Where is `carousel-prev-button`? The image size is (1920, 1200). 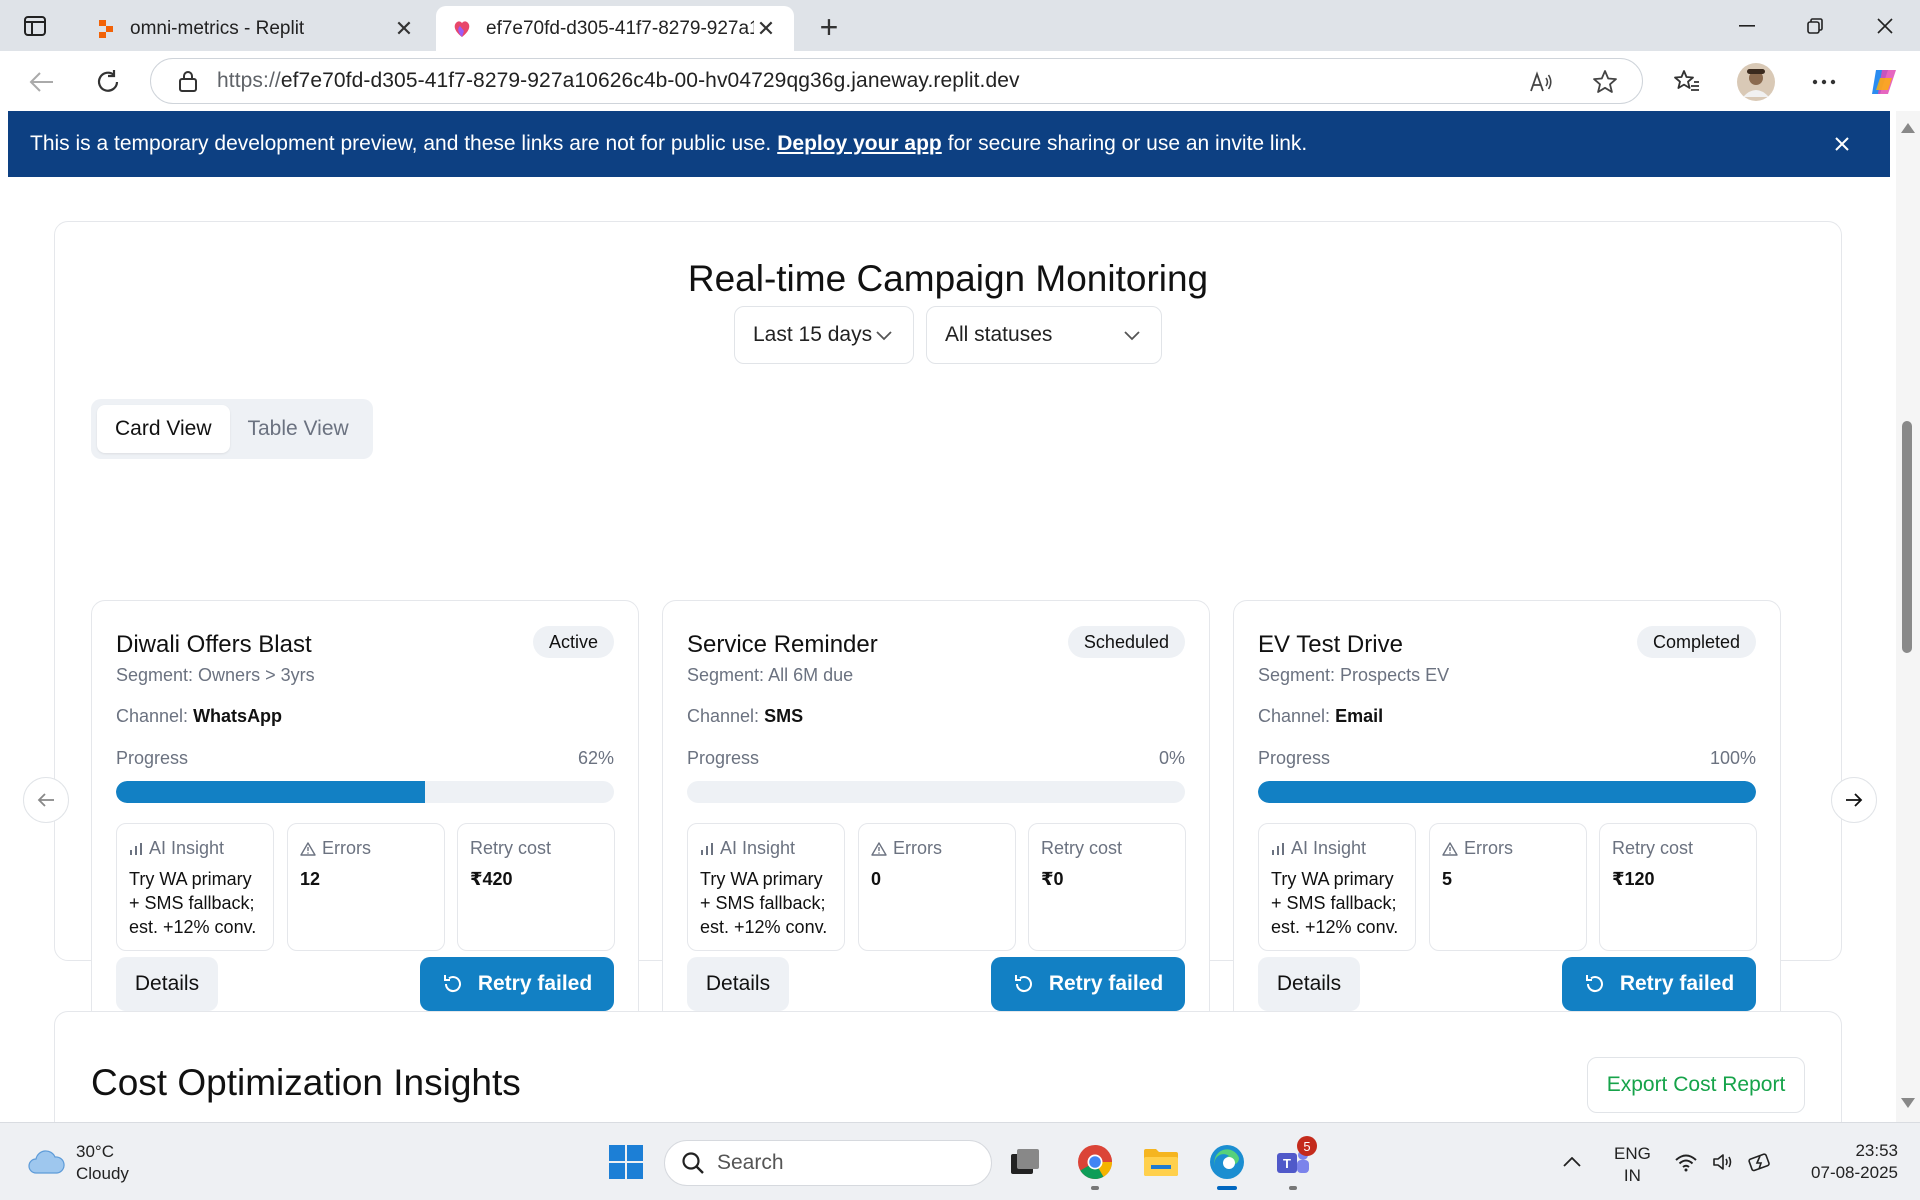 carousel-prev-button is located at coordinates (46, 800).